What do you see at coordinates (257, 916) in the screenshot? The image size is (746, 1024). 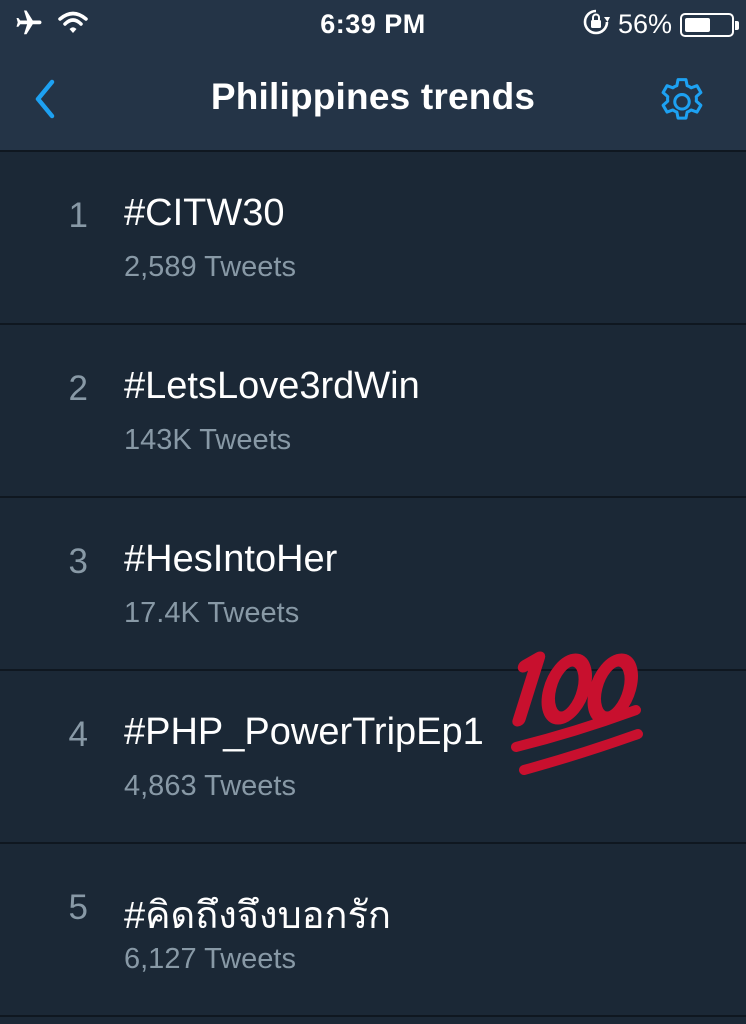 I see `trend-name: #คิดถึงจึงบอกรัก` at bounding box center [257, 916].